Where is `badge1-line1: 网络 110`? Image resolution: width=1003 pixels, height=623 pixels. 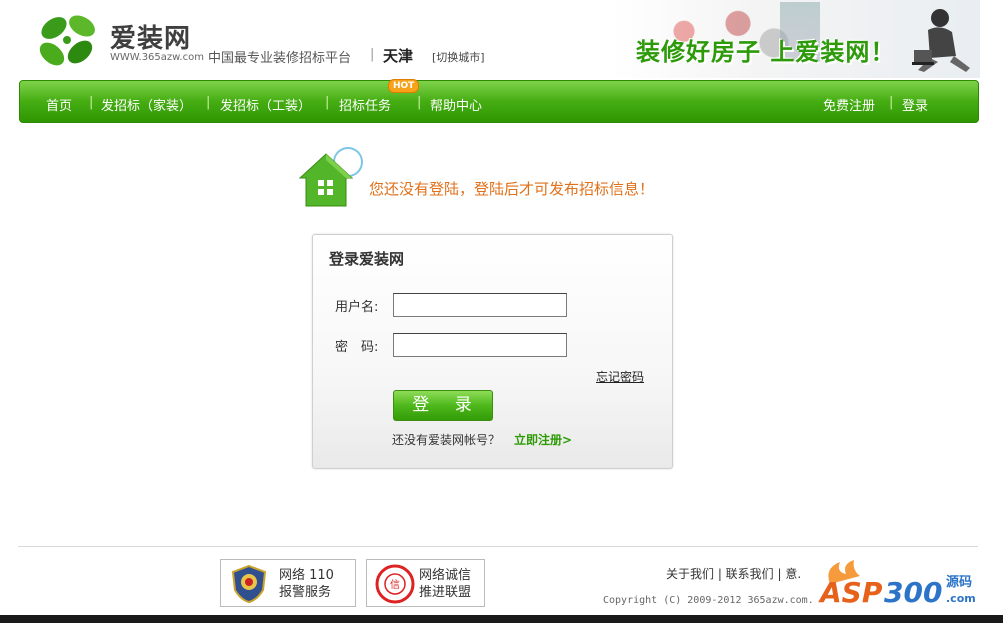
badge1-line1: 网络 110 is located at coordinates (306, 575).